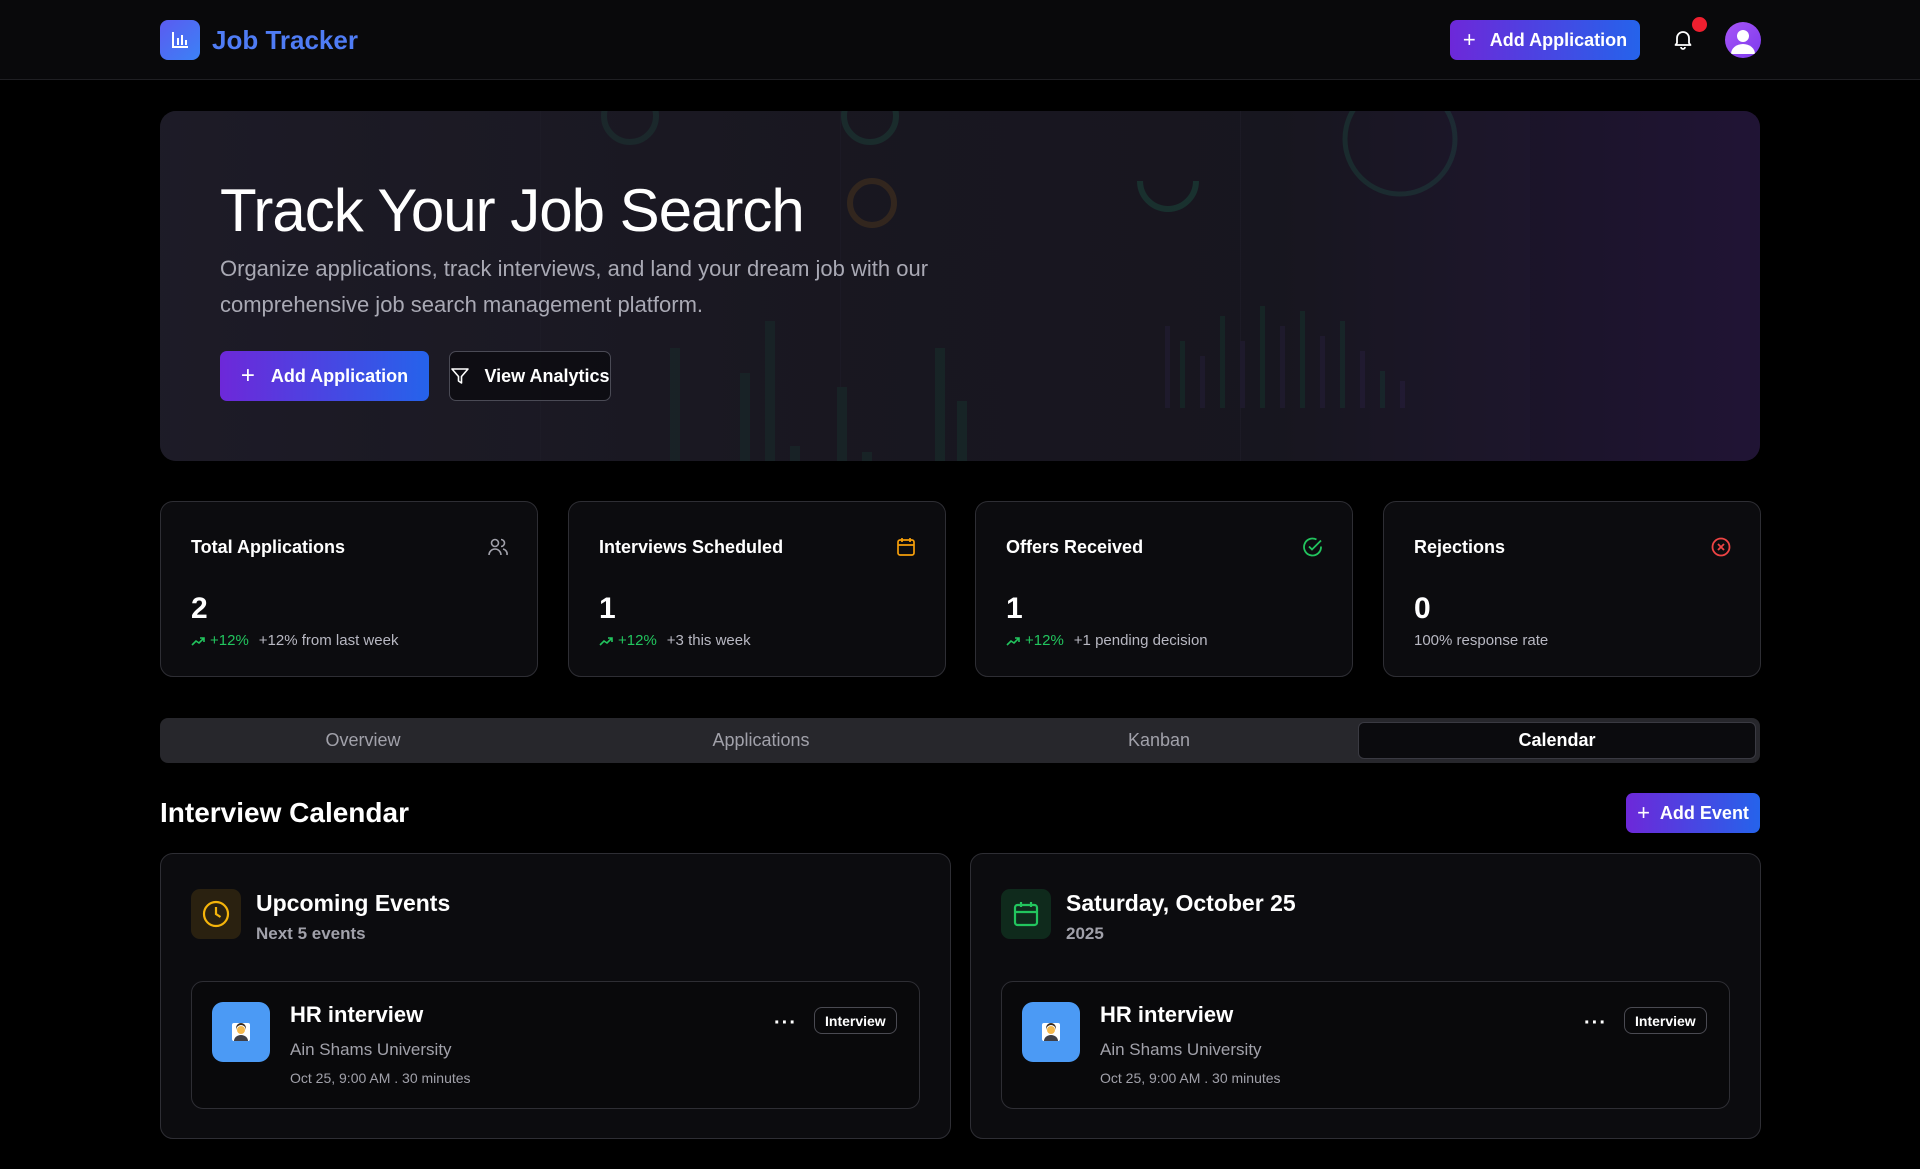  Describe the element at coordinates (1181, 903) in the screenshot. I see `panel-title: Saturday, October 25` at that location.